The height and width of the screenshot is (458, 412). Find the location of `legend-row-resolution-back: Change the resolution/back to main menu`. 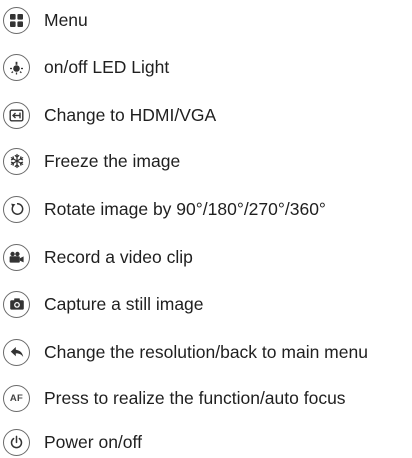

legend-row-resolution-back: Change the resolution/back to main menu is located at coordinates (185, 352).